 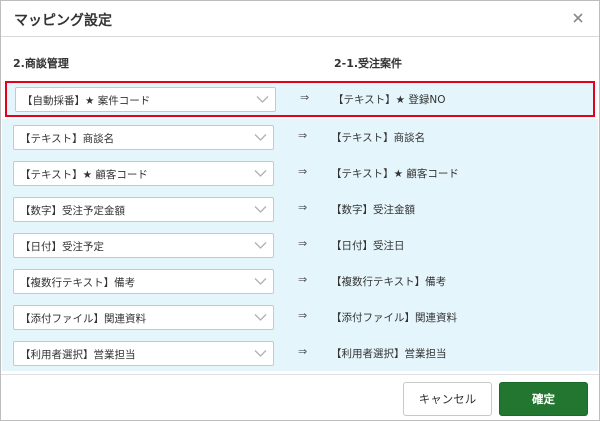 What do you see at coordinates (83, 319) in the screenshot?
I see `source-field-value: 【添付ファイル】関連資料` at bounding box center [83, 319].